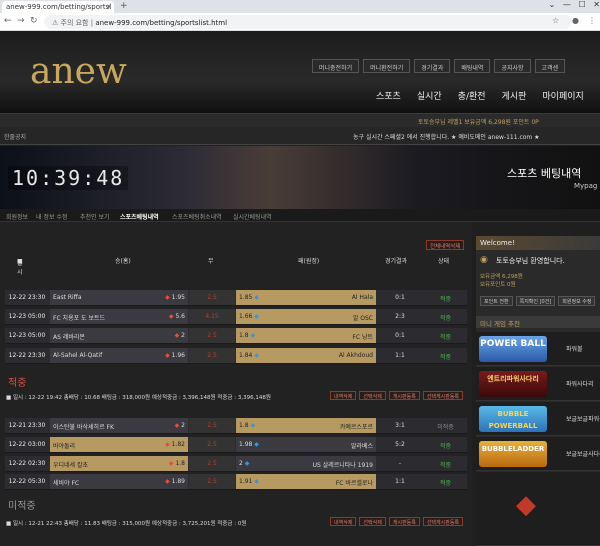 The height and width of the screenshot is (546, 600). I want to click on edit-member-button: 회원정보 수정, so click(577, 301).